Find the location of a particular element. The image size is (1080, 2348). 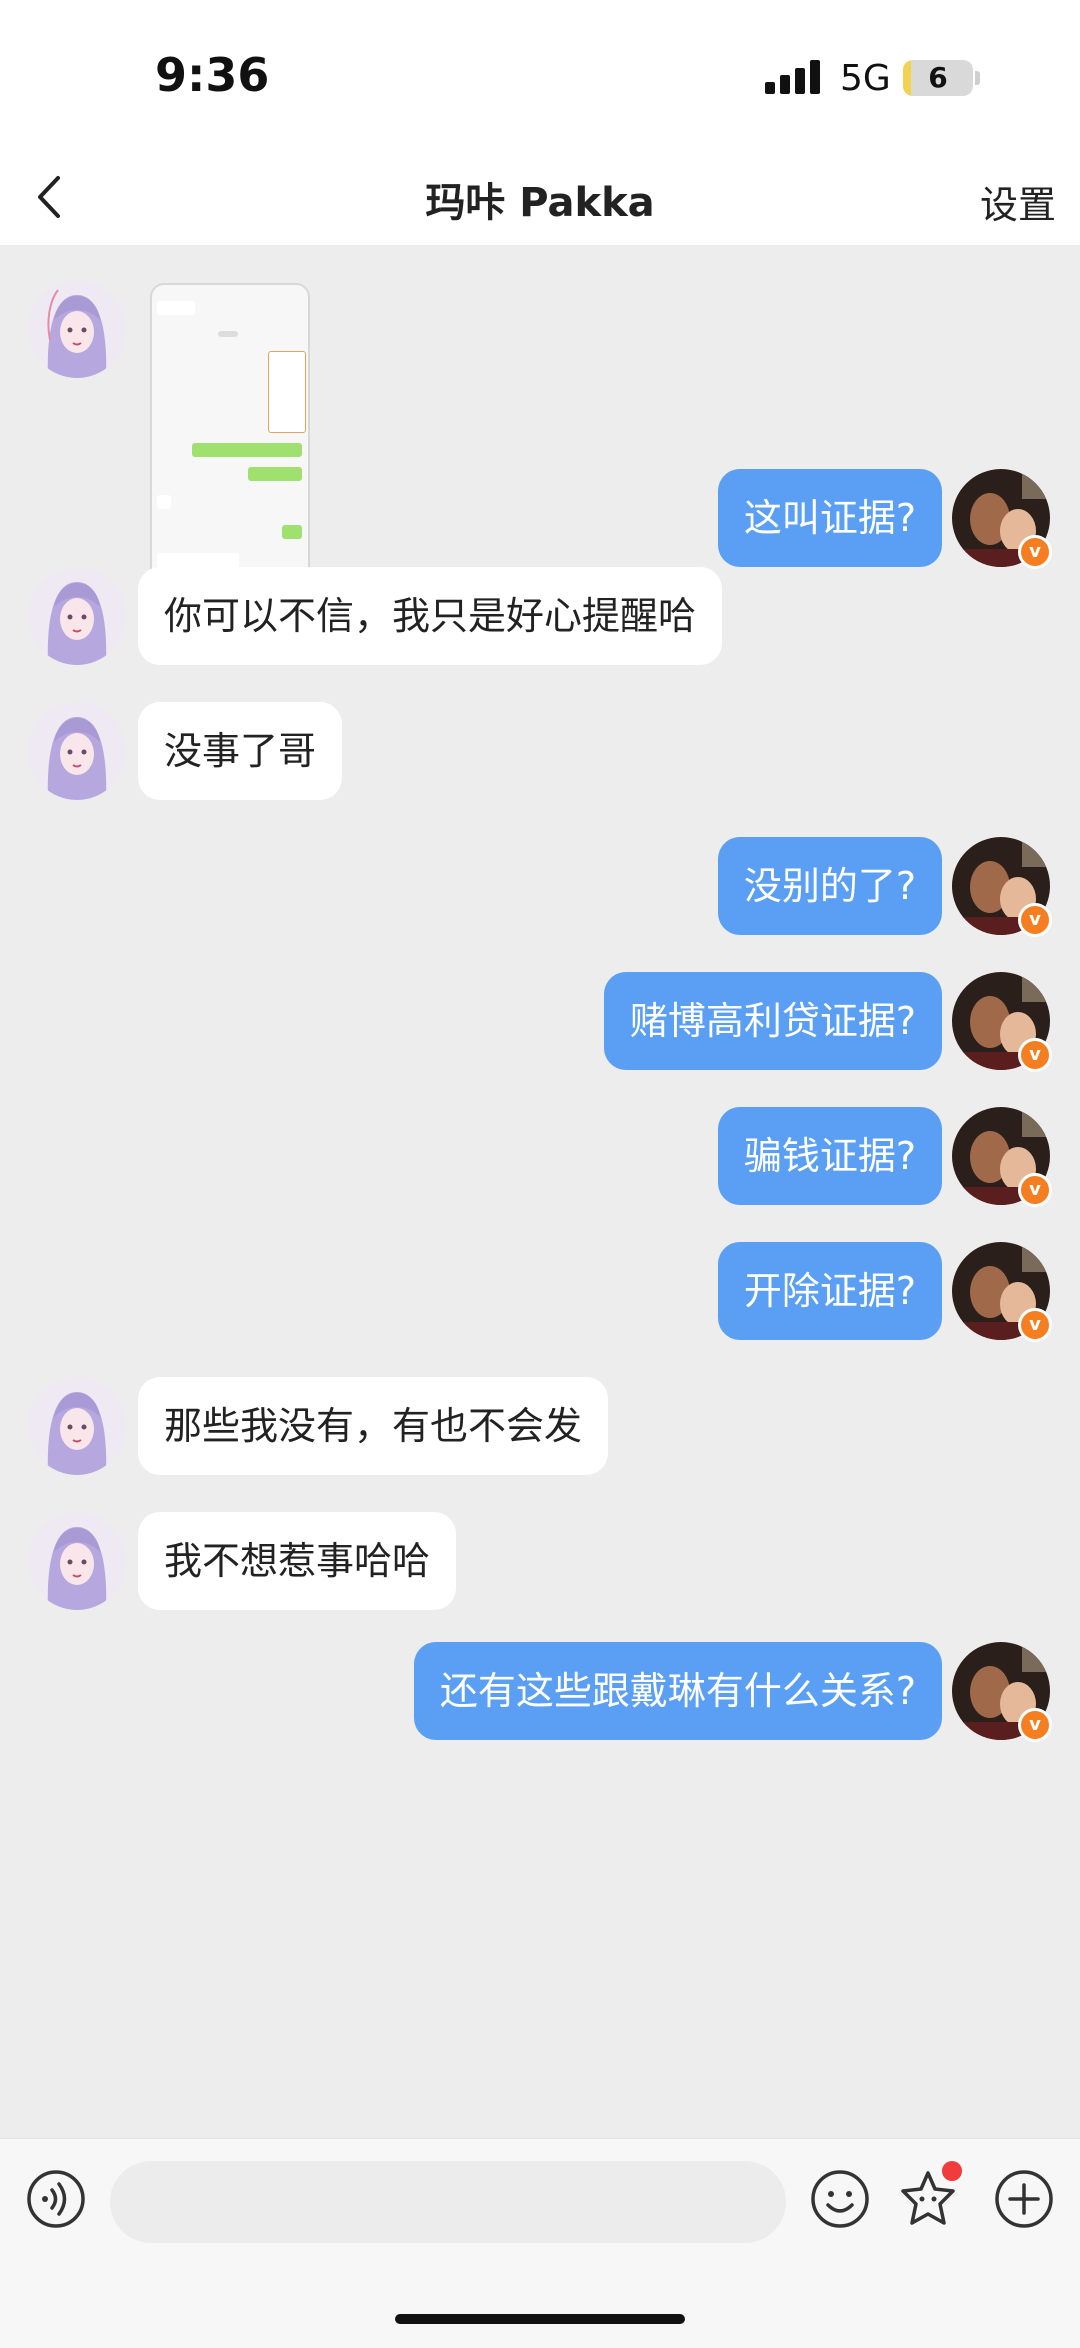

battery-level: 6 is located at coordinates (938, 77).